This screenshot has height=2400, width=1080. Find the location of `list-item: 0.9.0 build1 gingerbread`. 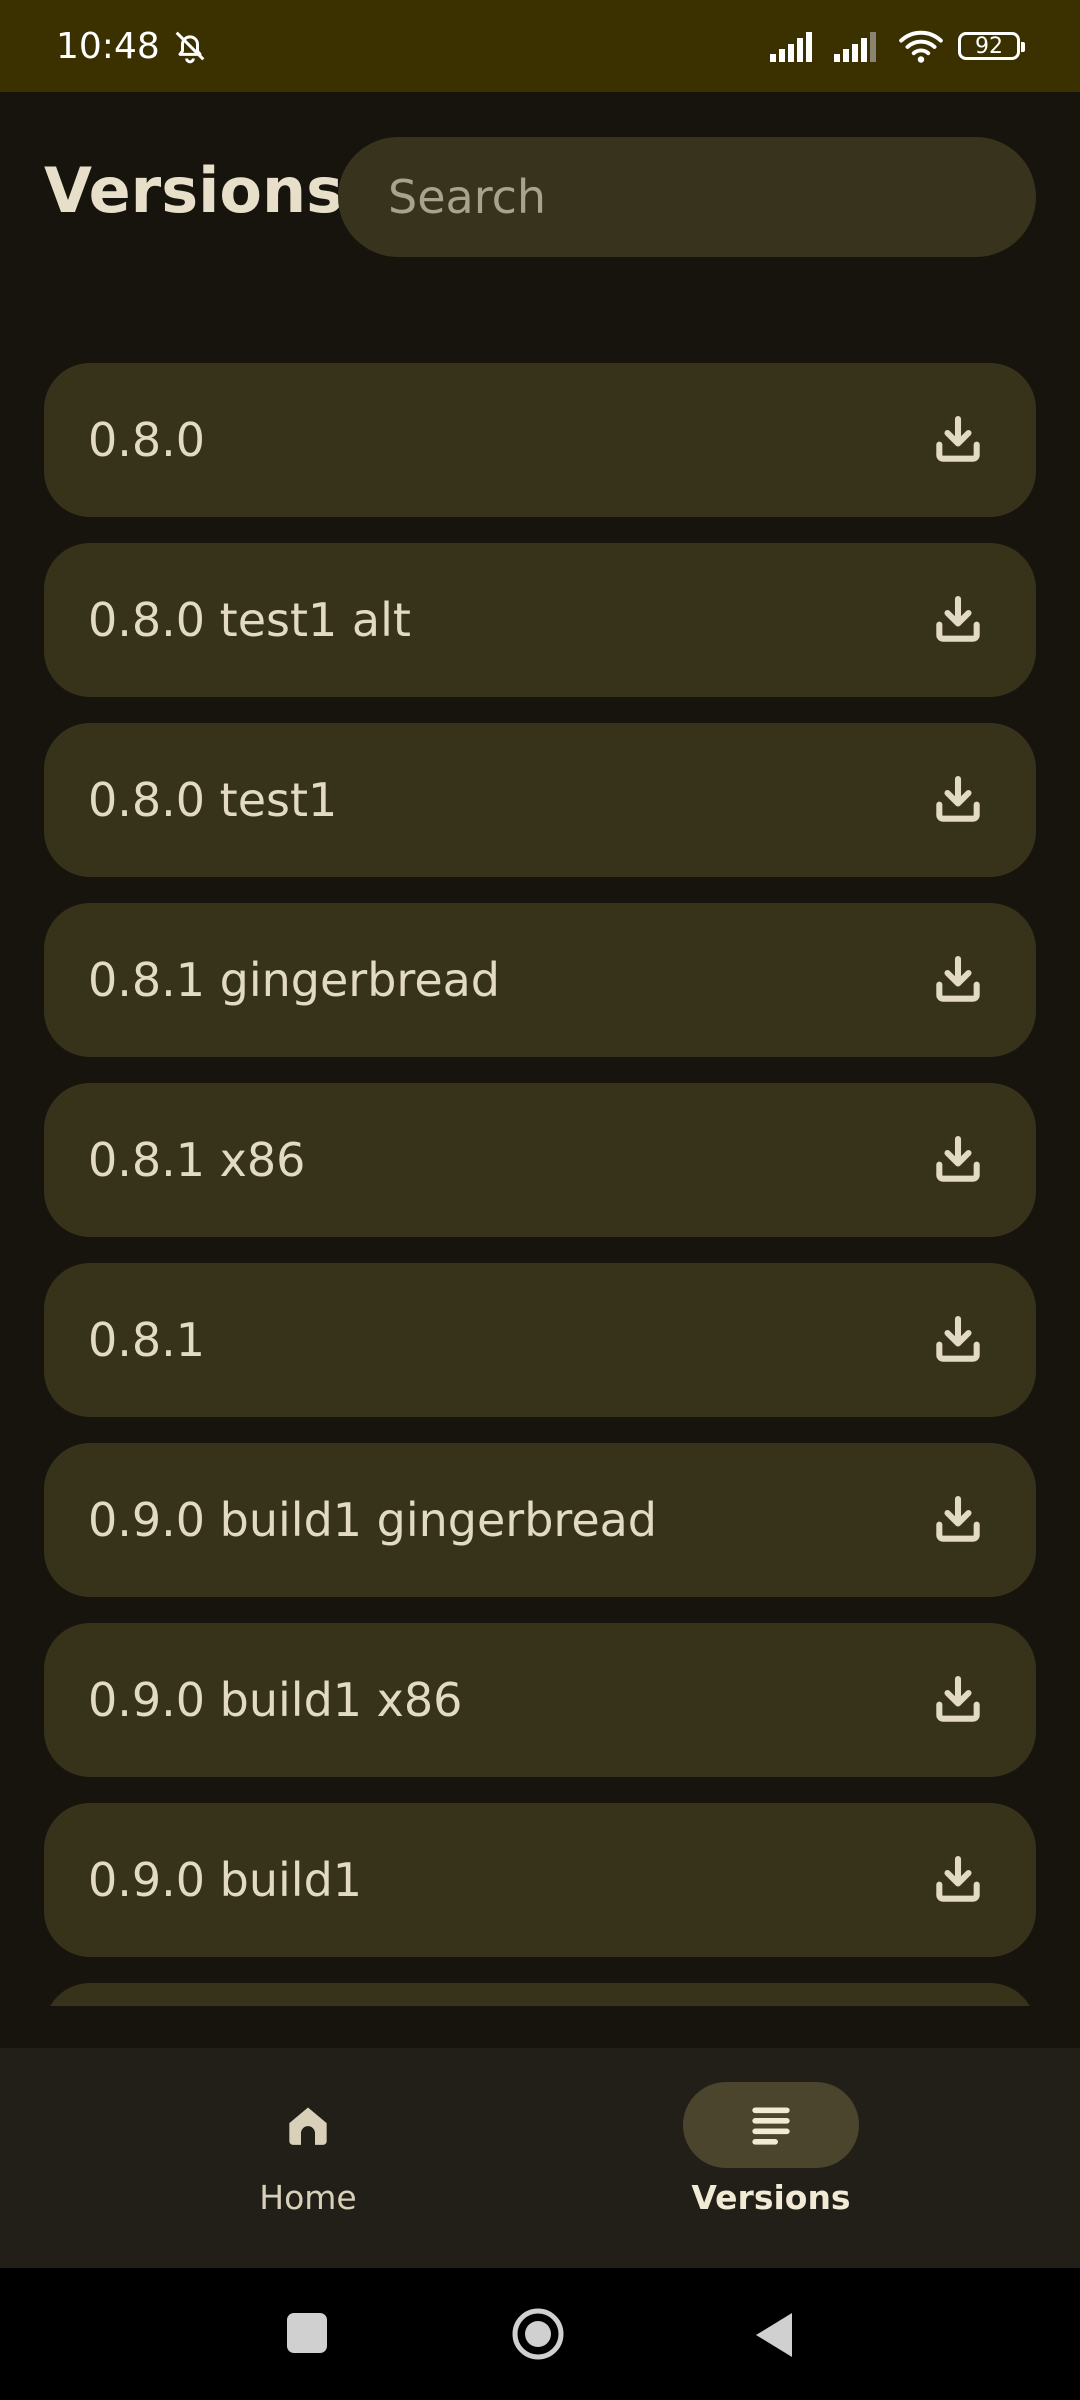

list-item: 0.9.0 build1 gingerbread is located at coordinates (540, 1520).